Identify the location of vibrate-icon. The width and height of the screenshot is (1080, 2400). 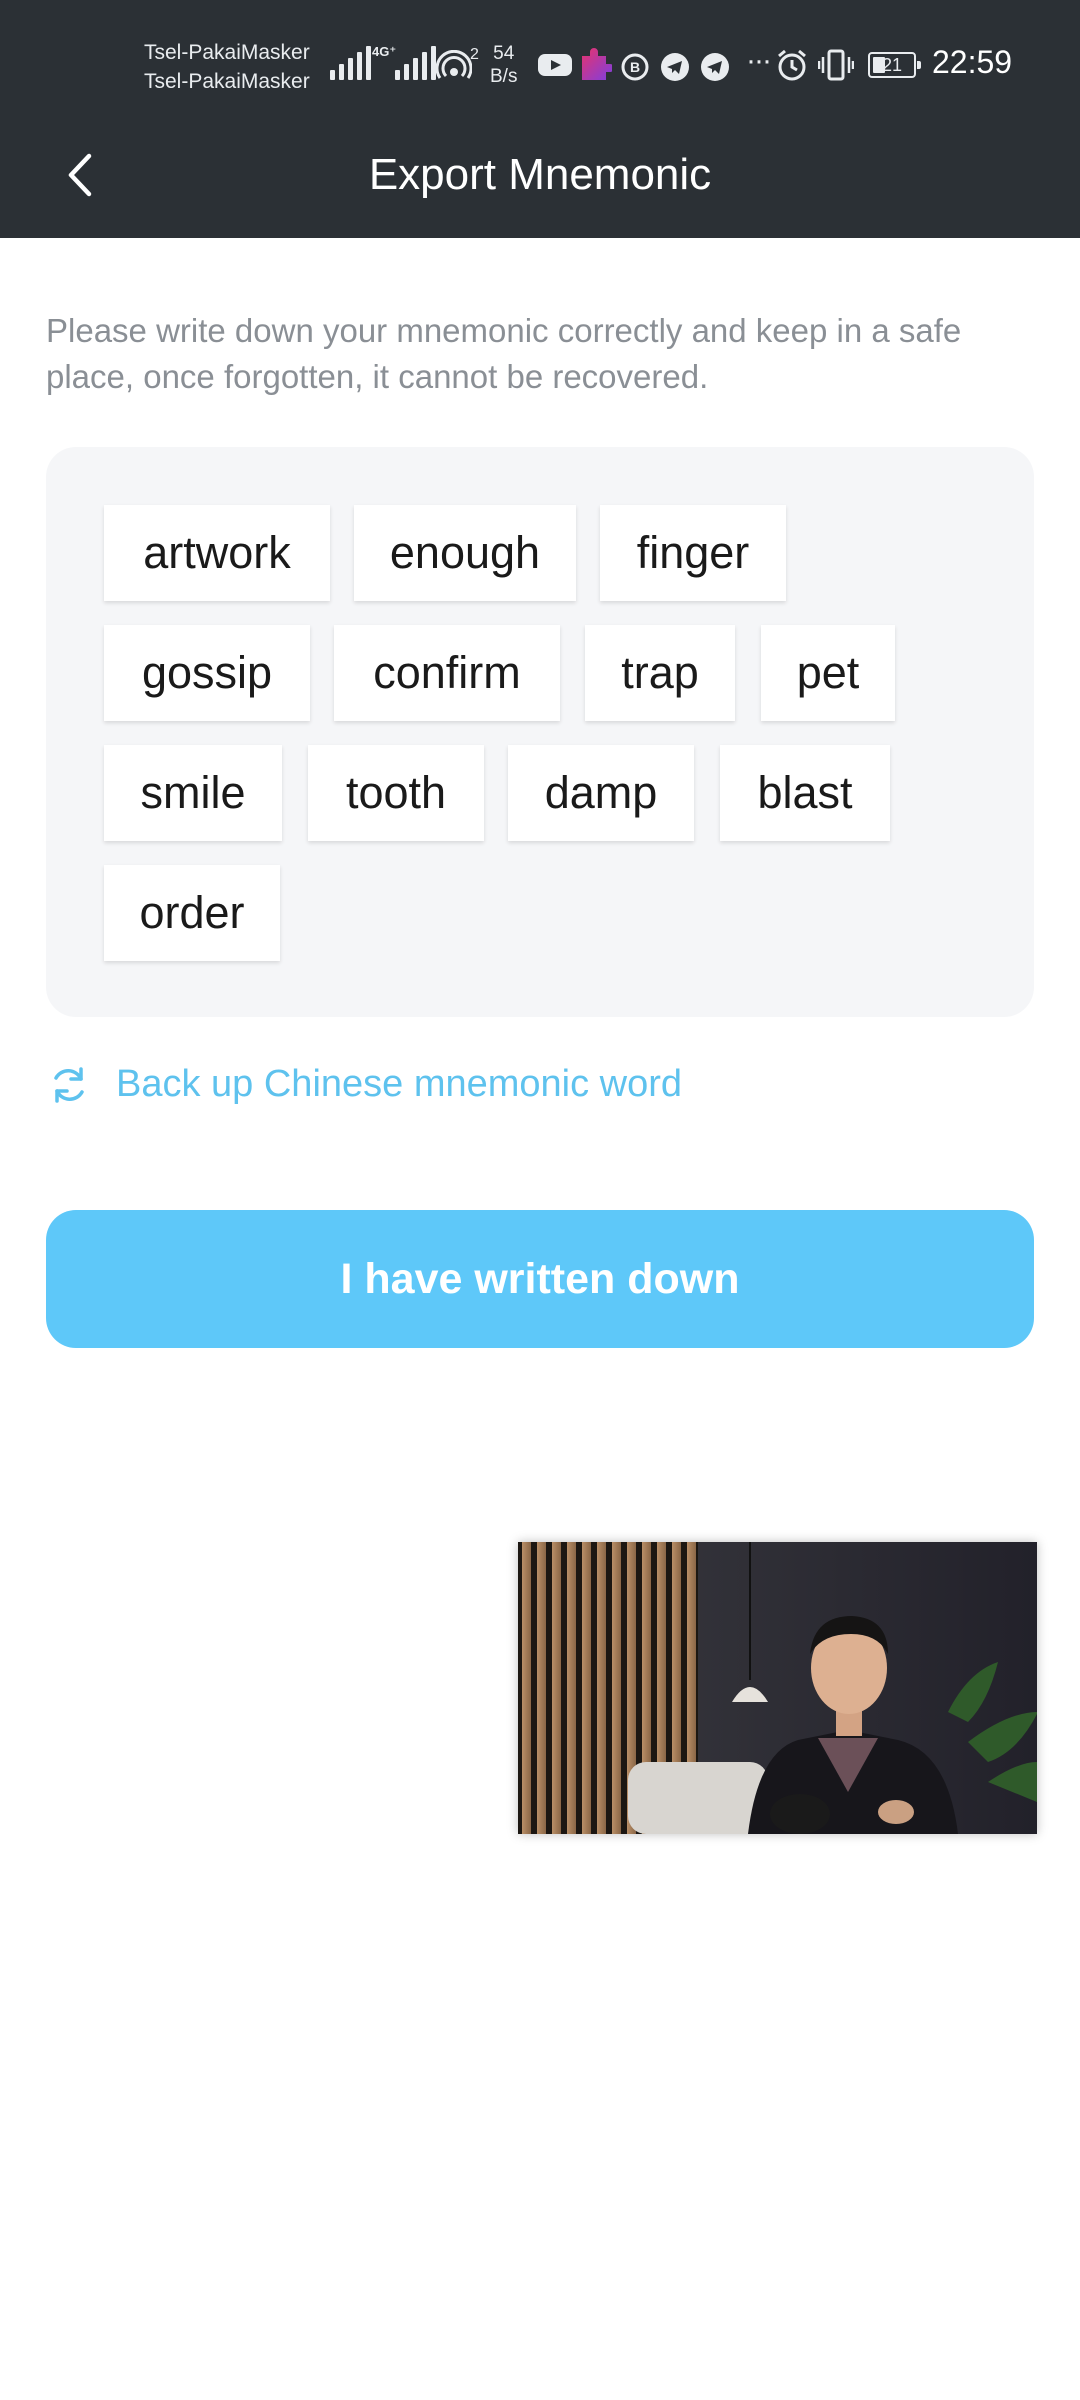
(836, 65).